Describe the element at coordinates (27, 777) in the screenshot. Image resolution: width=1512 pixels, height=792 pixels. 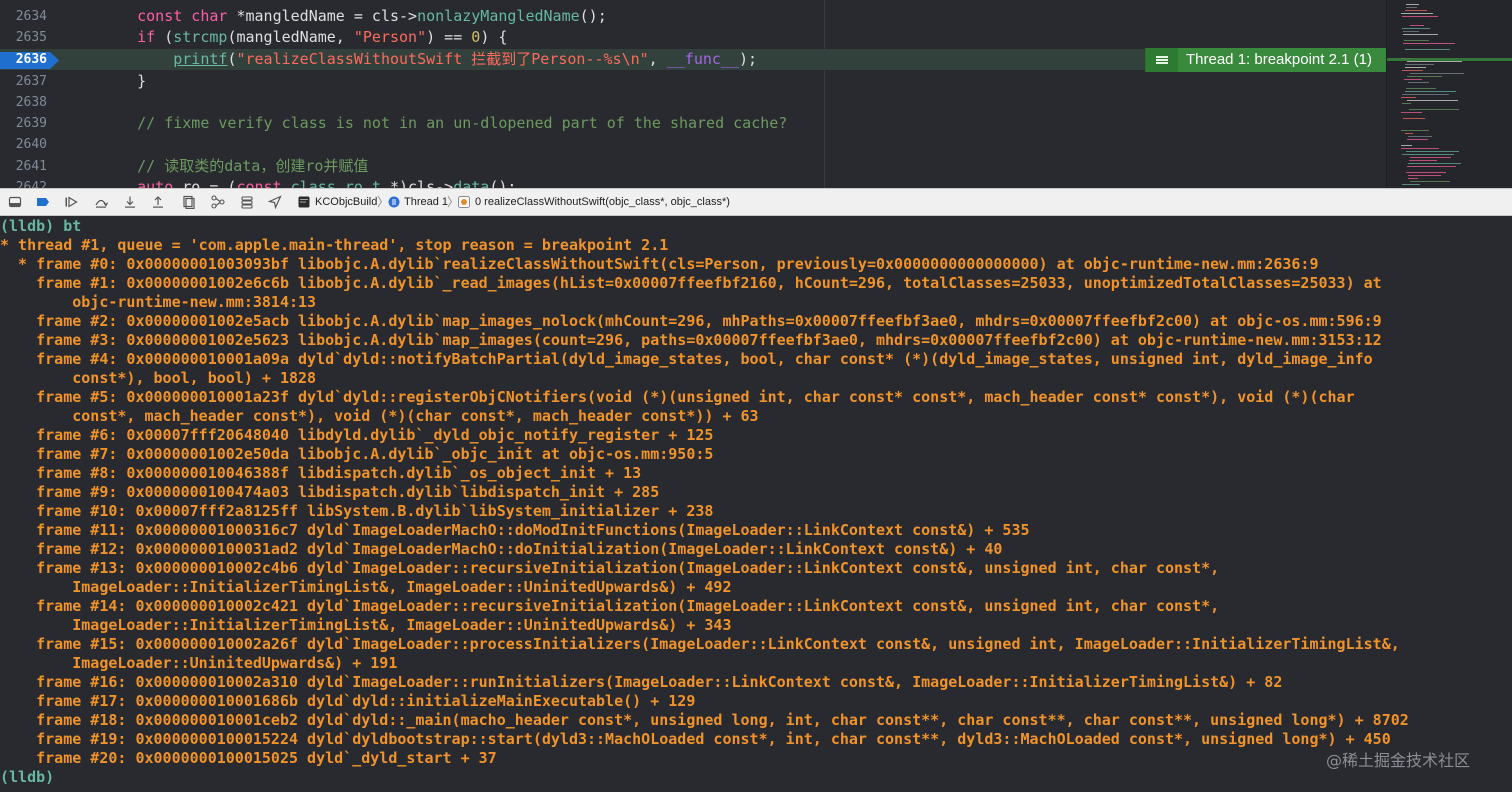
I see `console-prompt-line: (lldb)` at that location.